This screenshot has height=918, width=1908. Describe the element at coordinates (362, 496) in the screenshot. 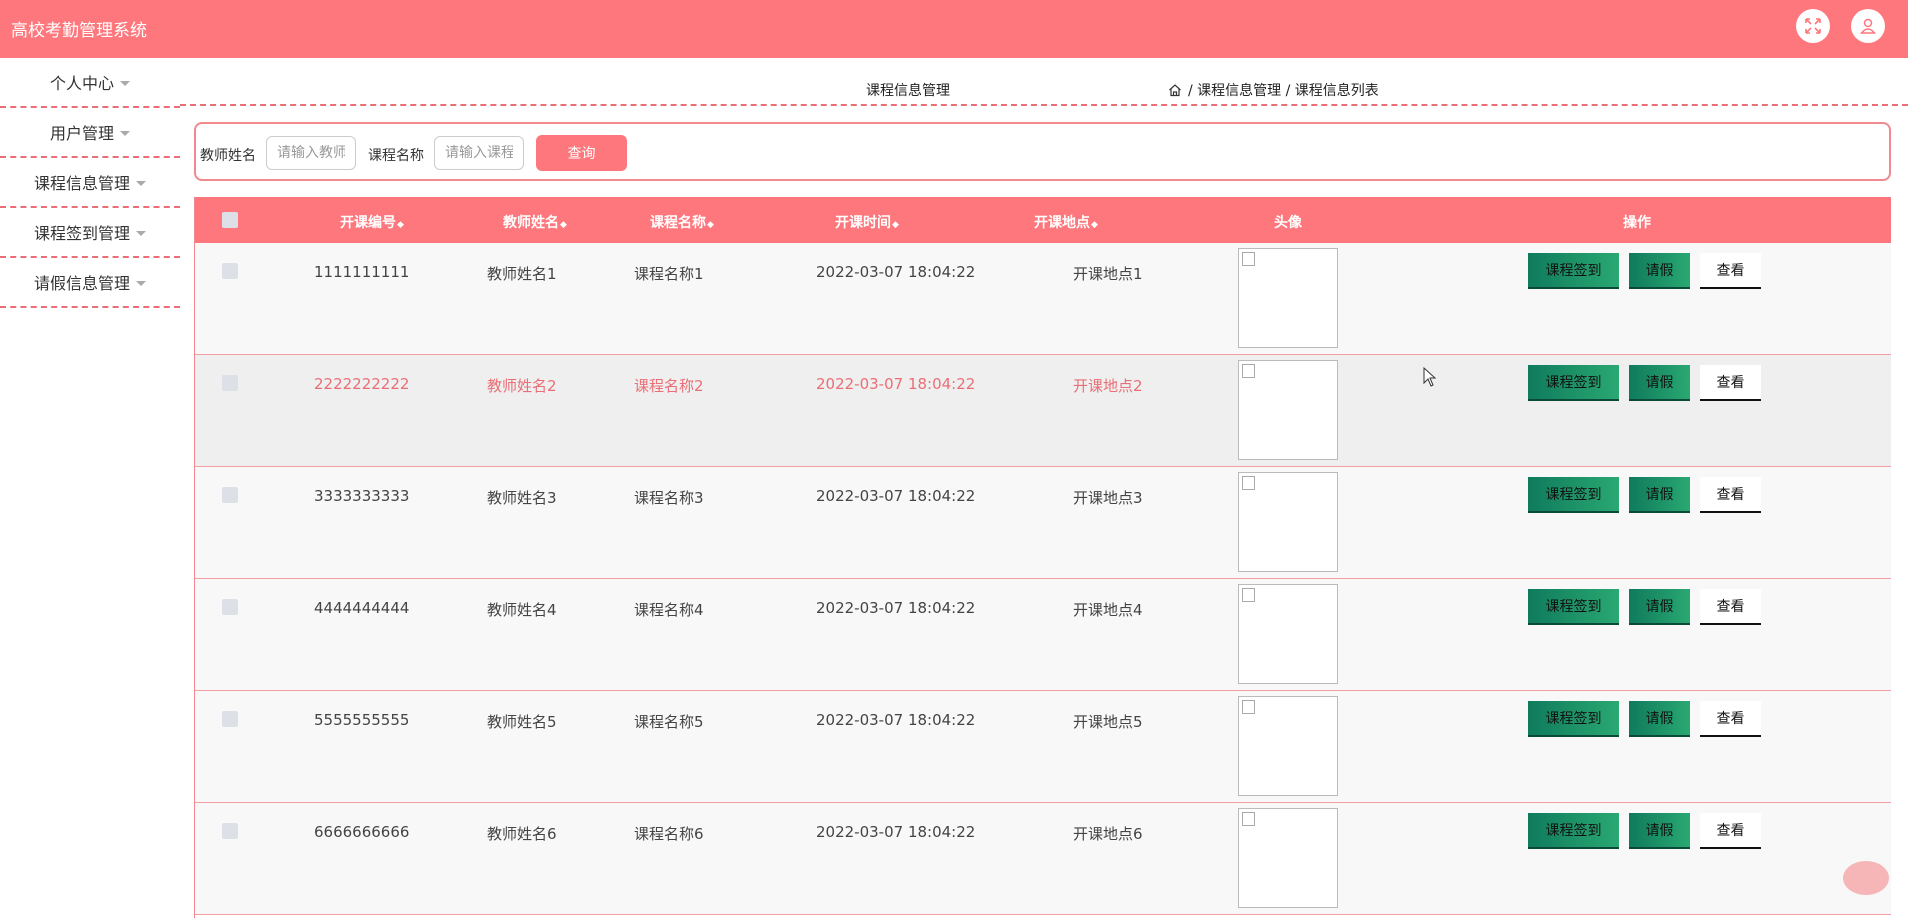

I see `cell-code: 3333333333` at that location.